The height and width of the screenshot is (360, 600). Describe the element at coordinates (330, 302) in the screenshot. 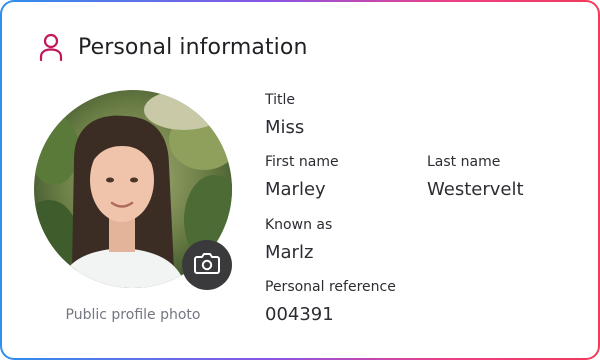

I see `personal-reference-field: Personal reference 004391` at that location.